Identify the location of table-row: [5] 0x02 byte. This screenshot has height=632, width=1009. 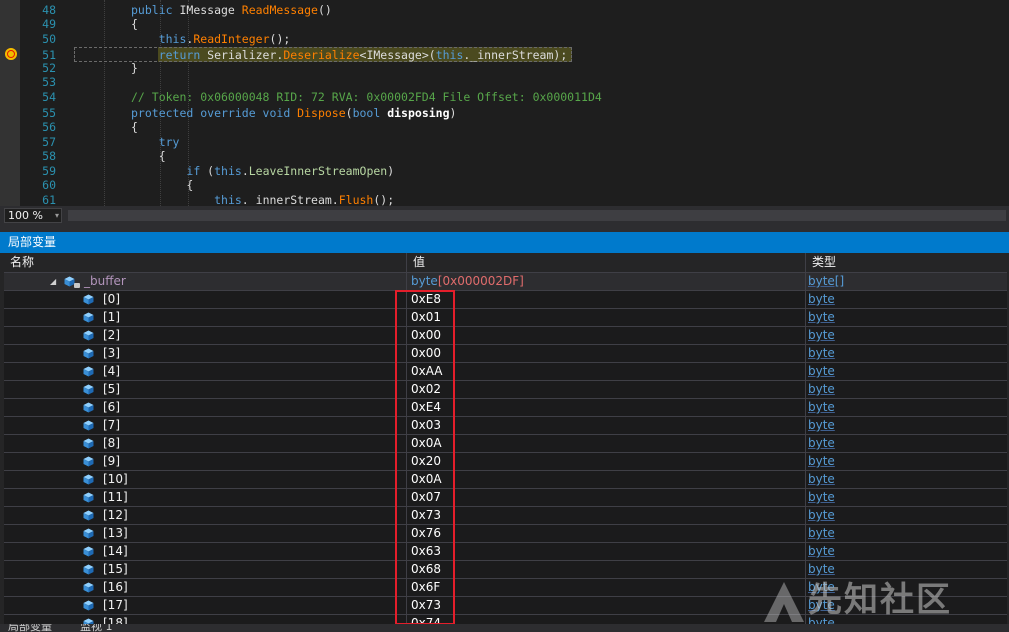
(505, 390).